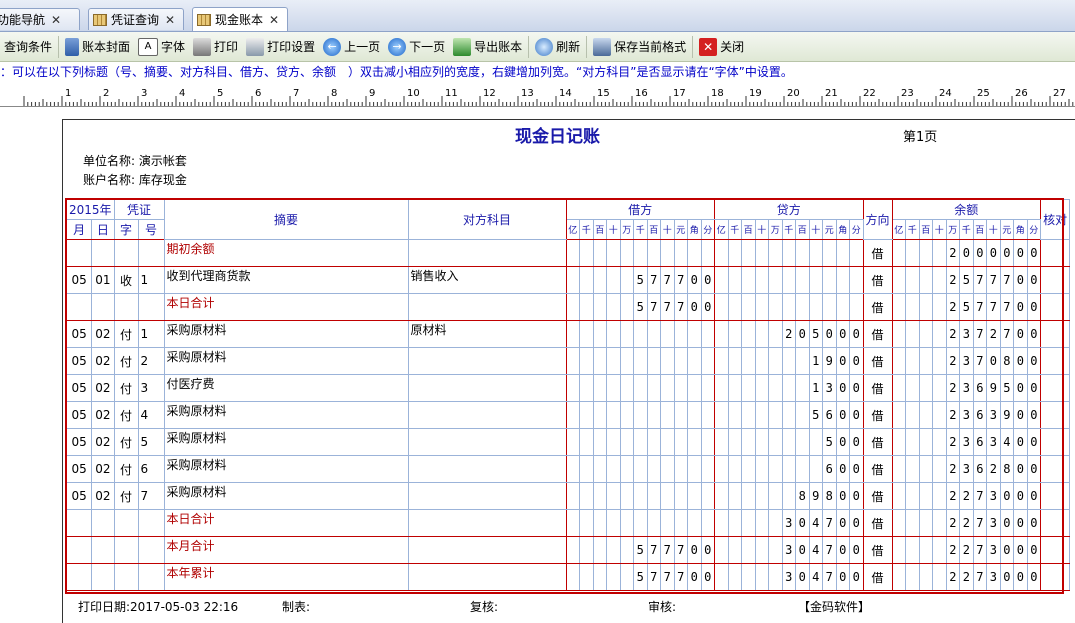 The width and height of the screenshot is (1075, 623). What do you see at coordinates (397, 46) in the screenshot?
I see `arrow-right-icon: →` at bounding box center [397, 46].